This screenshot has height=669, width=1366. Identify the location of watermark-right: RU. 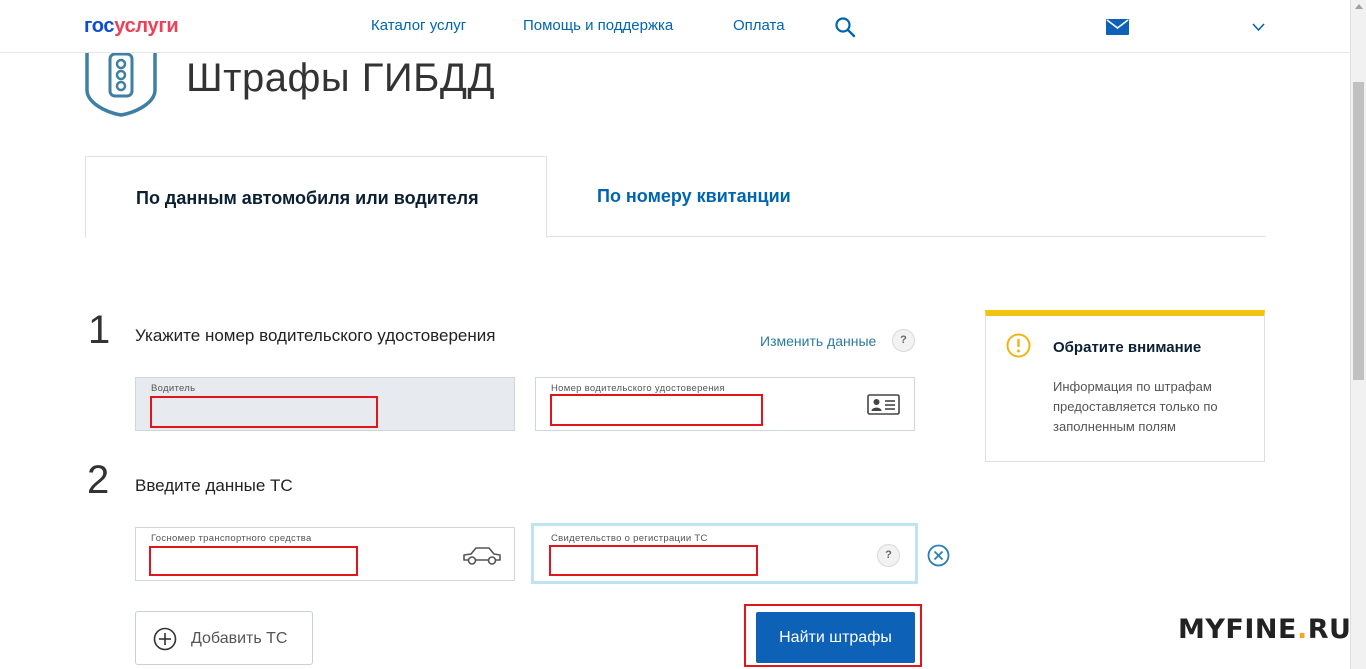
(1329, 629).